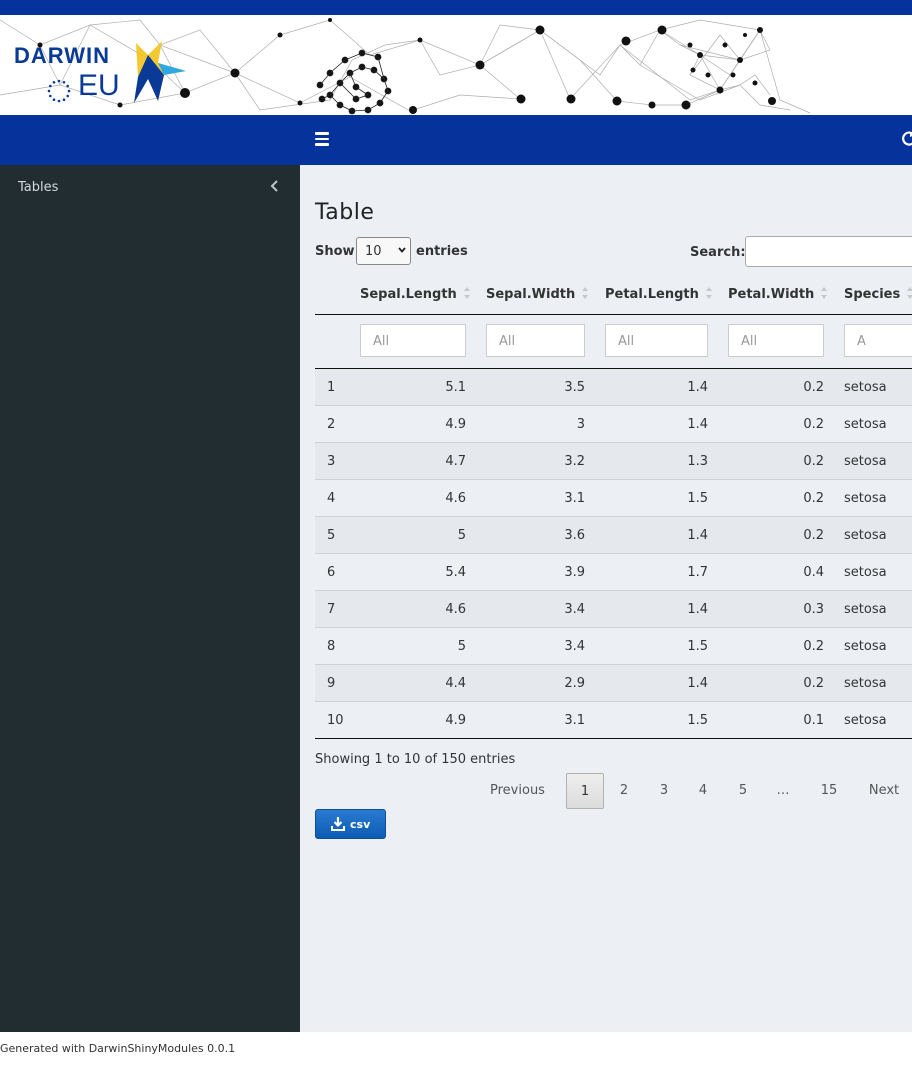  What do you see at coordinates (613, 609) in the screenshot?
I see `table-row: 7 4.6 3.4 1.4 0.3 setosa` at bounding box center [613, 609].